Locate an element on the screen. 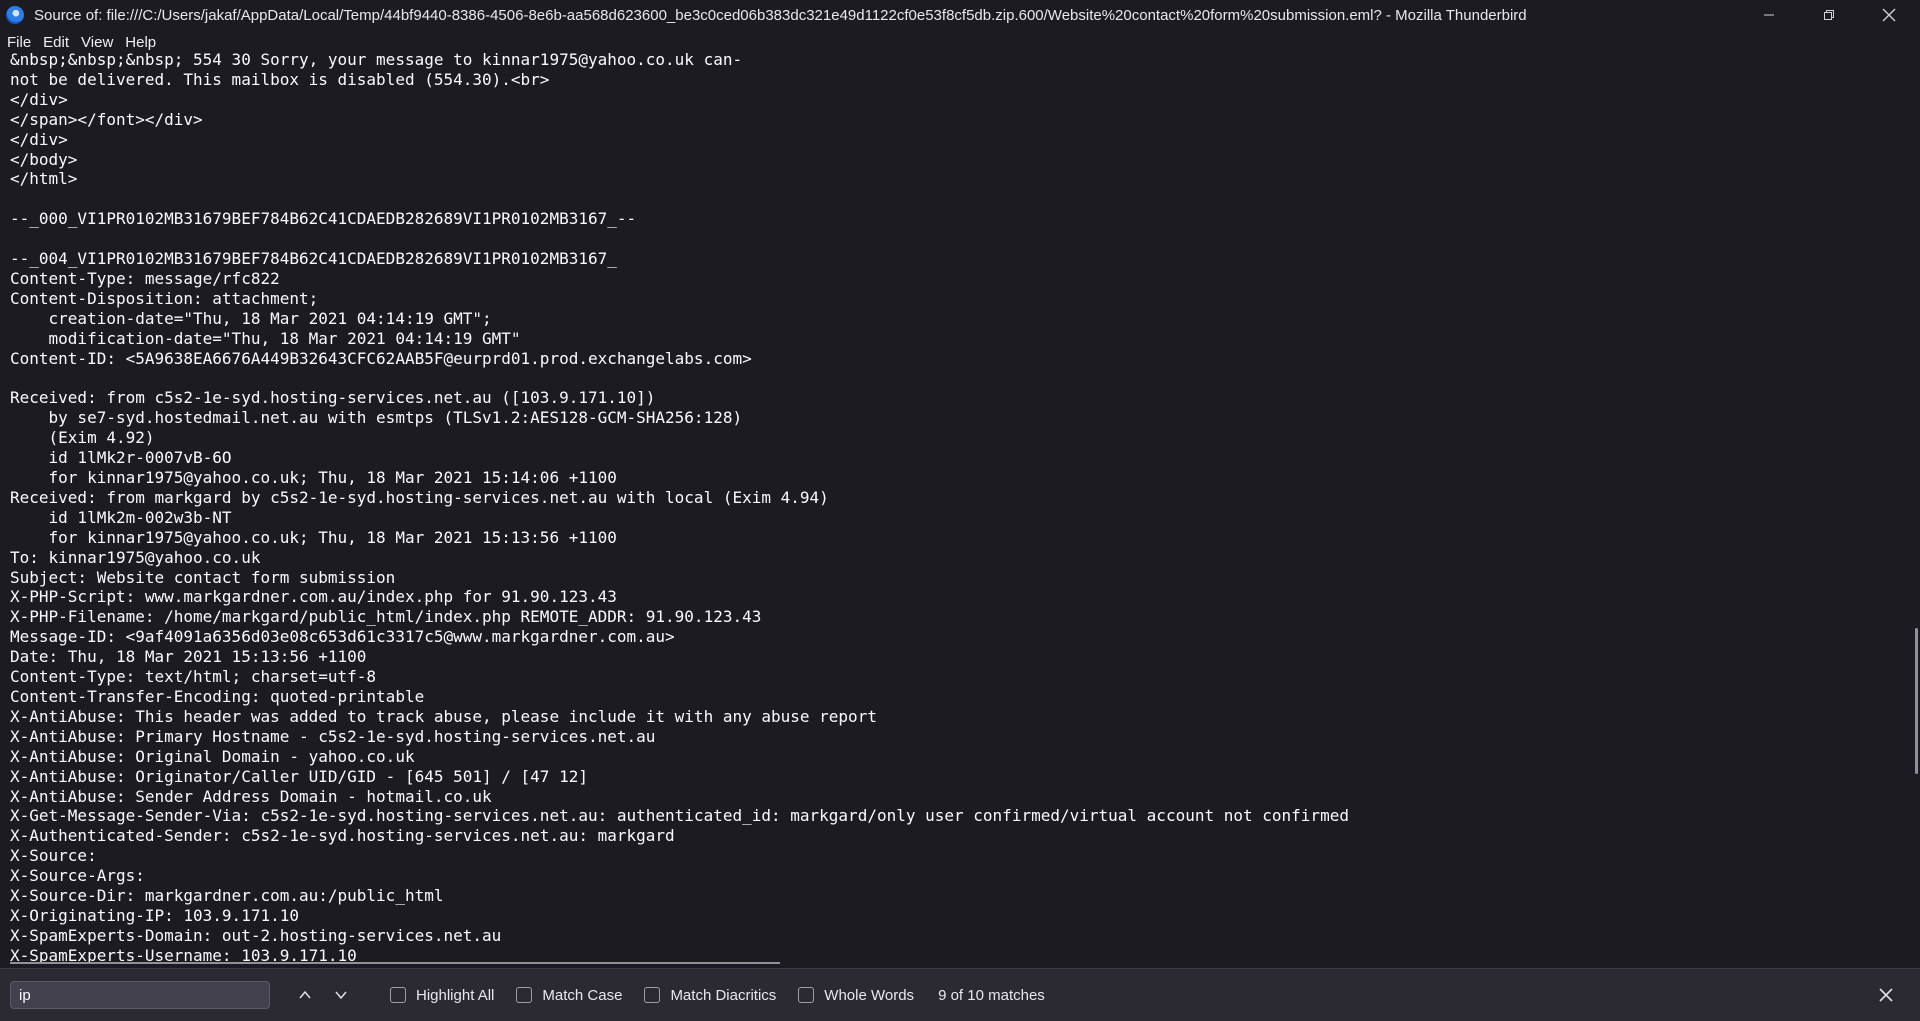 The width and height of the screenshot is (1920, 1021). thunderbird-app-icon is located at coordinates (15, 15).